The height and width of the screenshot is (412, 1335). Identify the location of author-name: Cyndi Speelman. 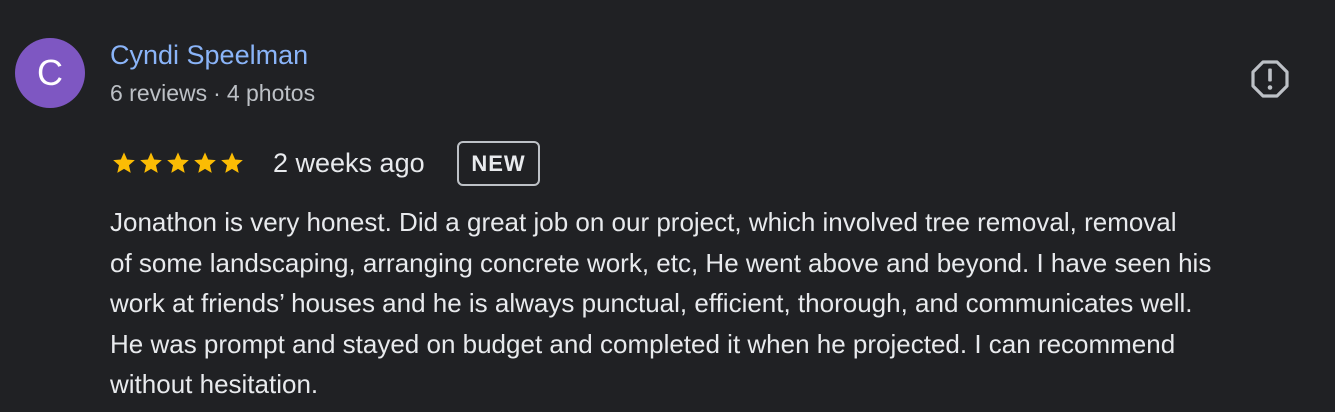
(209, 55).